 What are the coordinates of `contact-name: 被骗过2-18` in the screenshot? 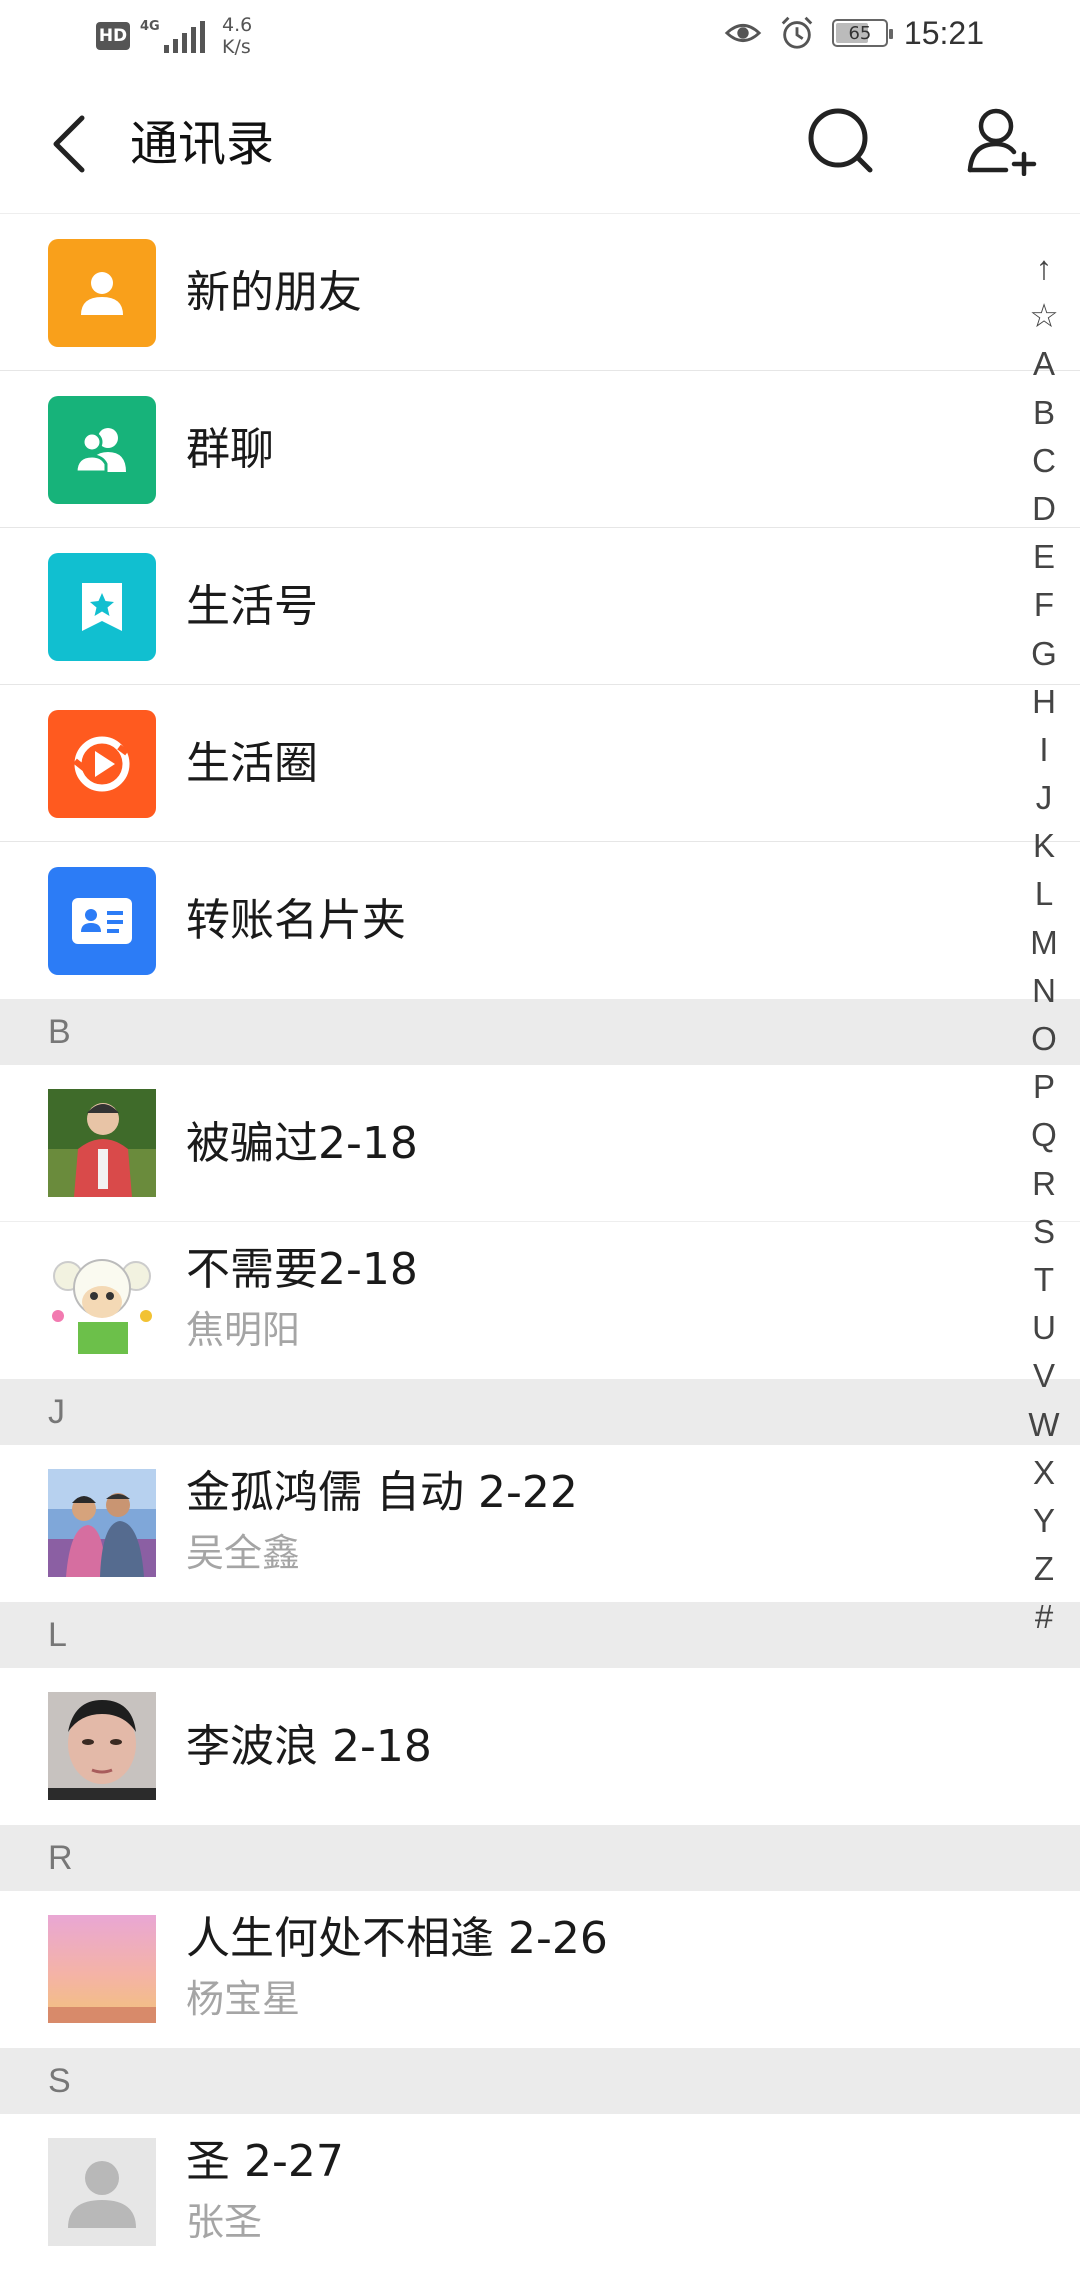 It's located at (302, 1143).